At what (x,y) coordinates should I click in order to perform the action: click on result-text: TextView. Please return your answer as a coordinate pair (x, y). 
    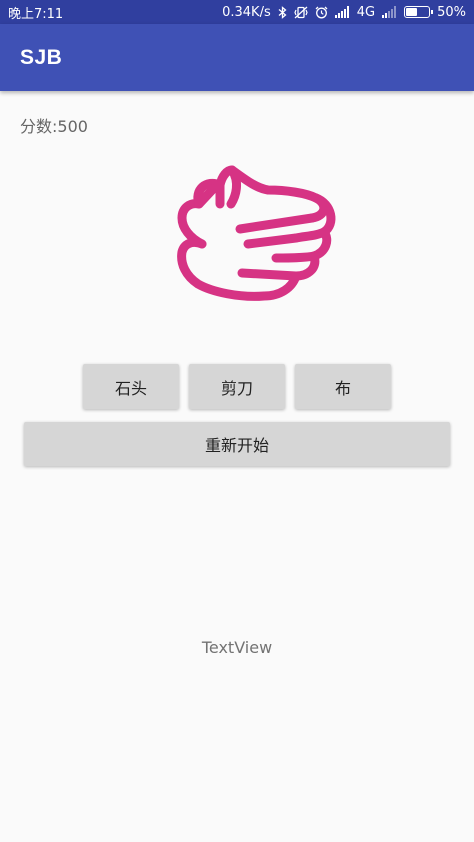
    Looking at the image, I should click on (237, 647).